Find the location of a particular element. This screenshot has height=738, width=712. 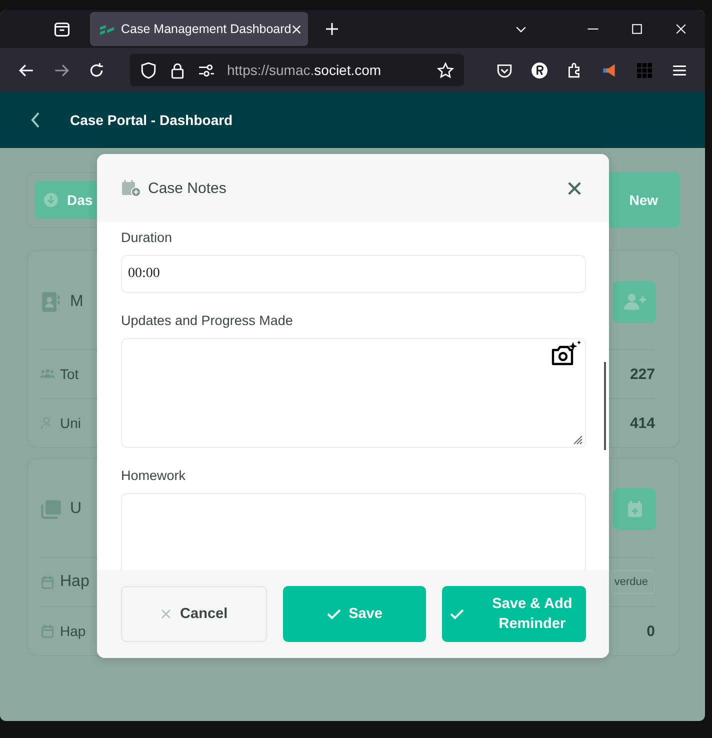

add-person-icon is located at coordinates (635, 302).